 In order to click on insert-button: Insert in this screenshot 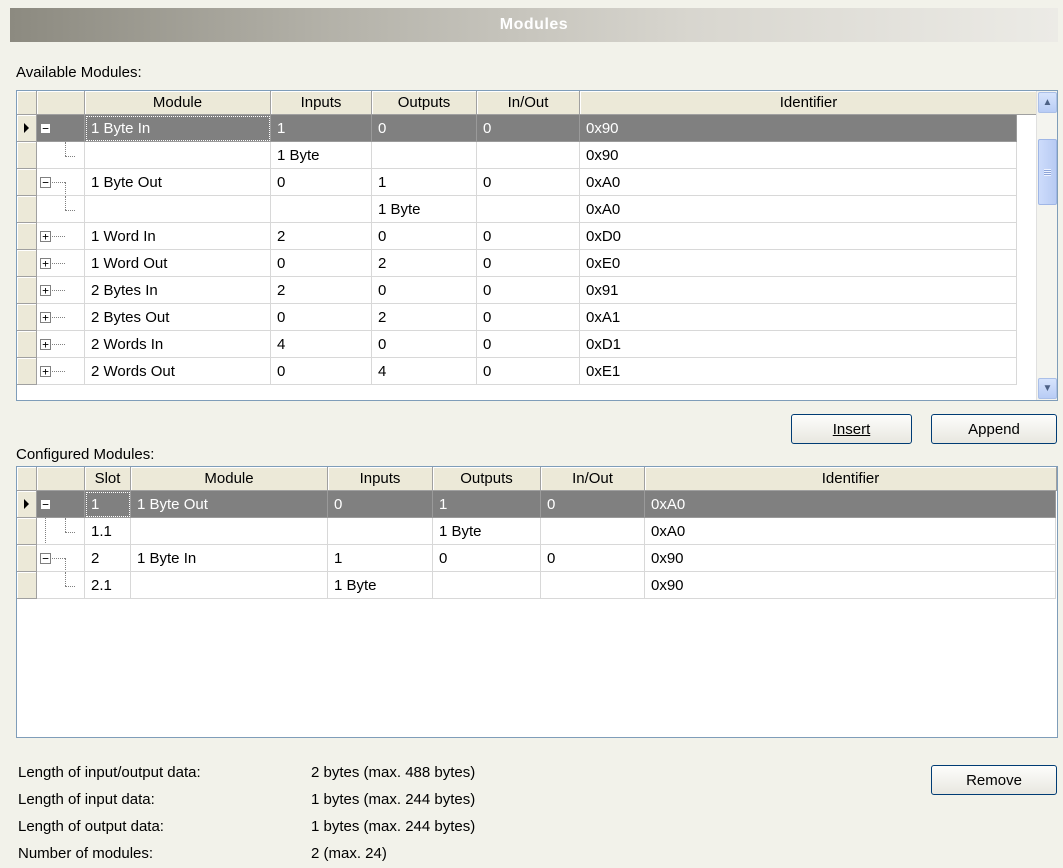, I will do `click(851, 429)`.